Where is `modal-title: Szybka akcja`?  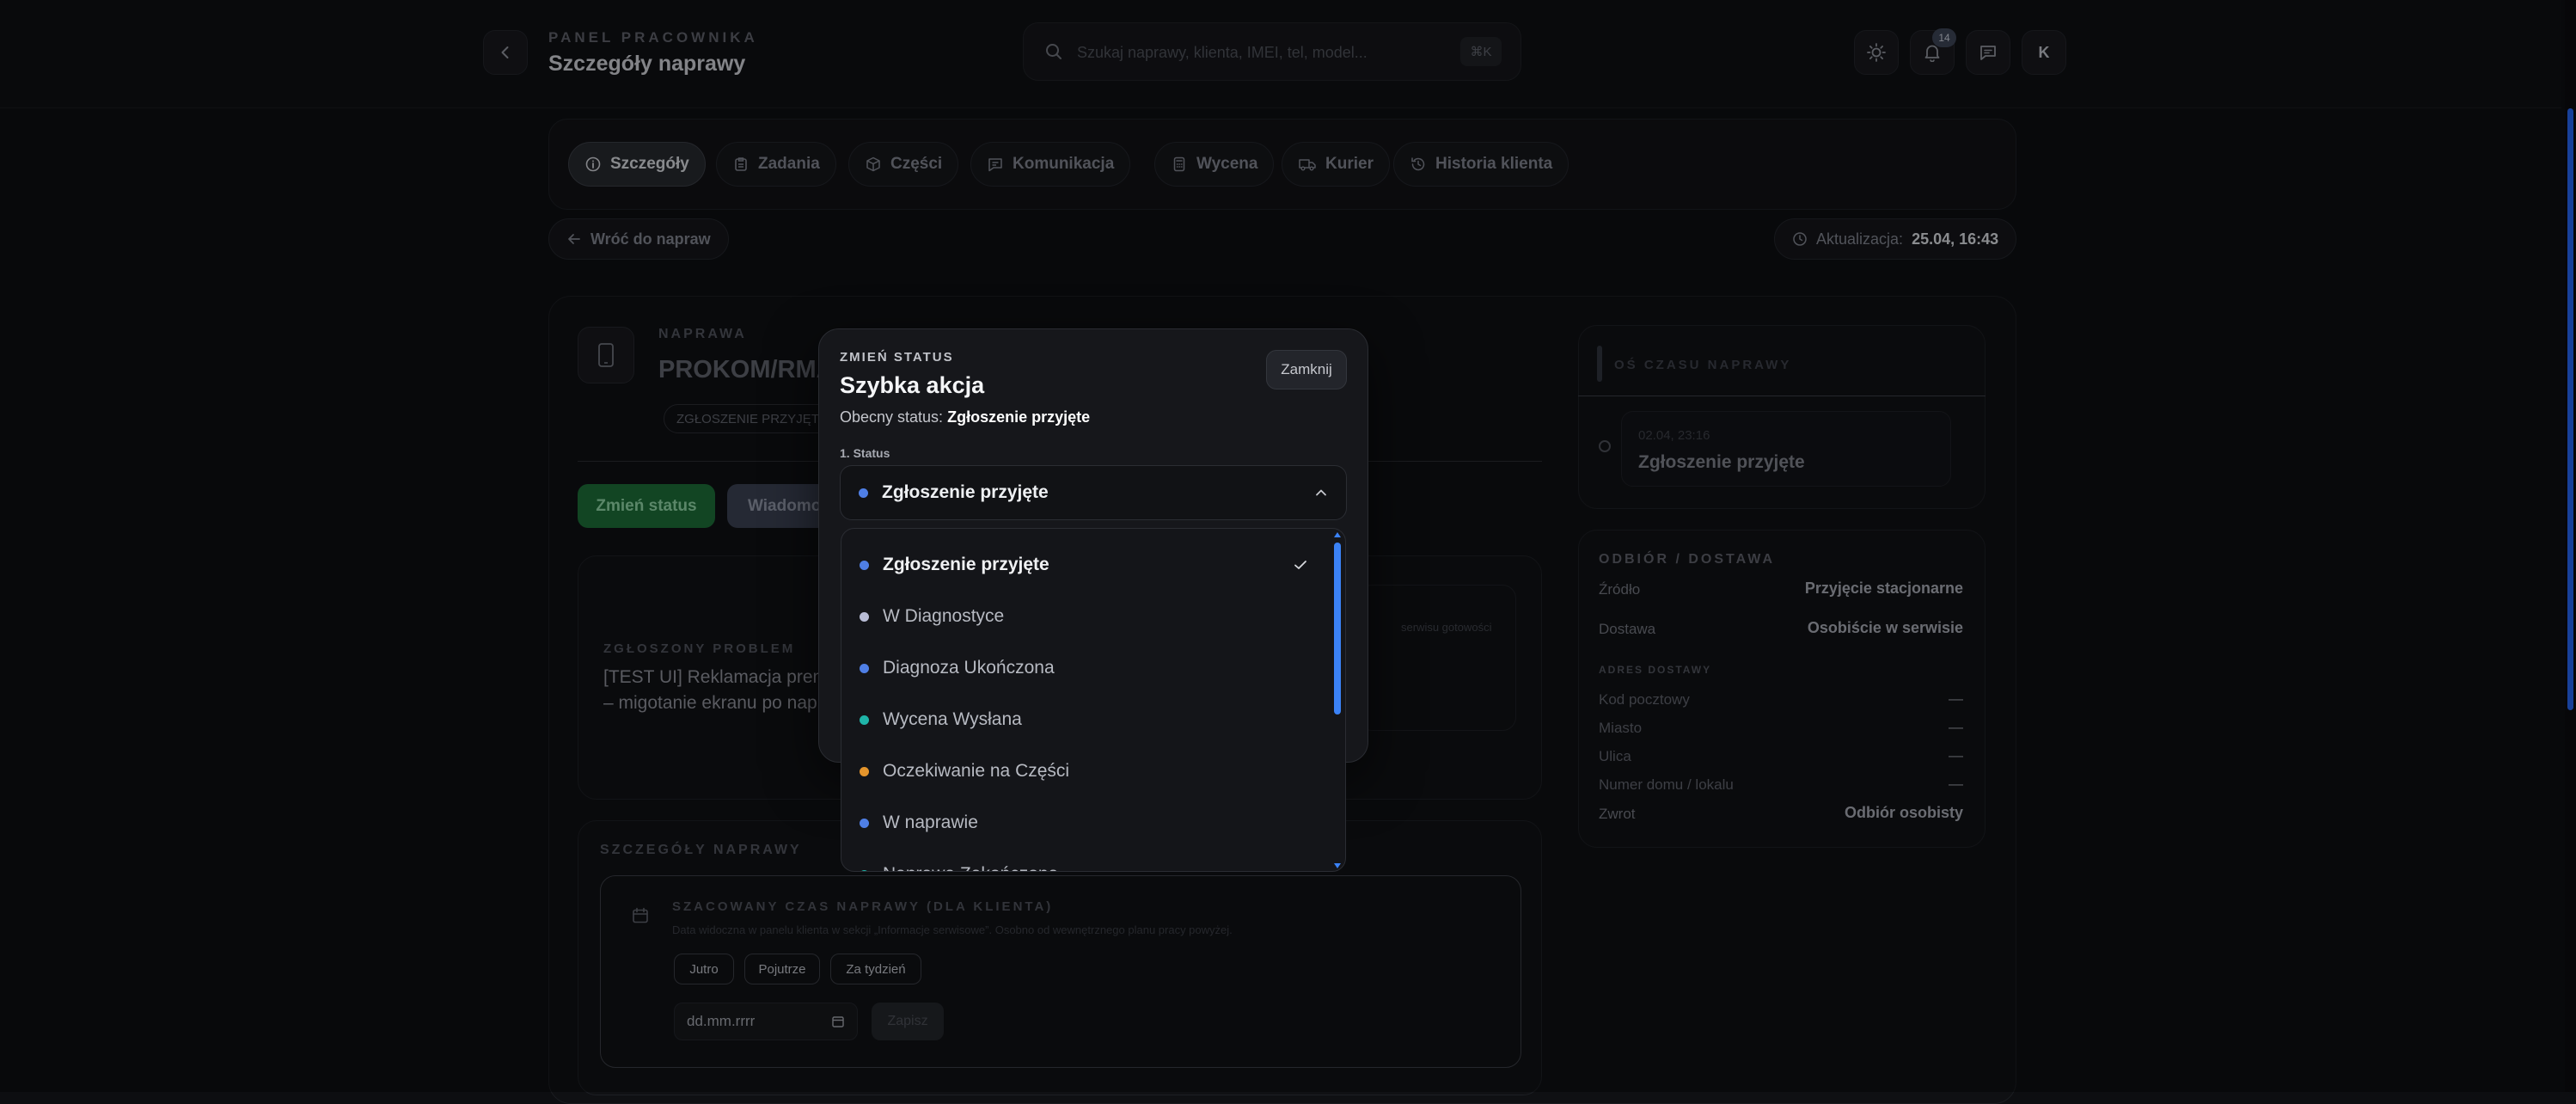
modal-title: Szybka akcja is located at coordinates (912, 385).